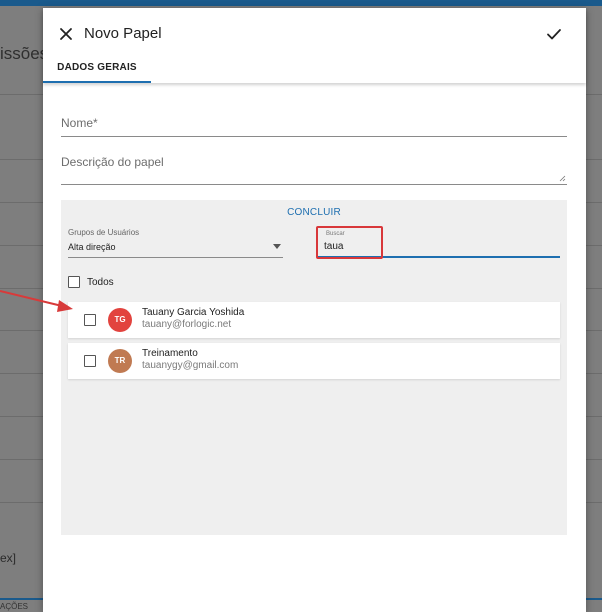 Image resolution: width=602 pixels, height=612 pixels. I want to click on user-groups-select: Alta direção, so click(175, 248).